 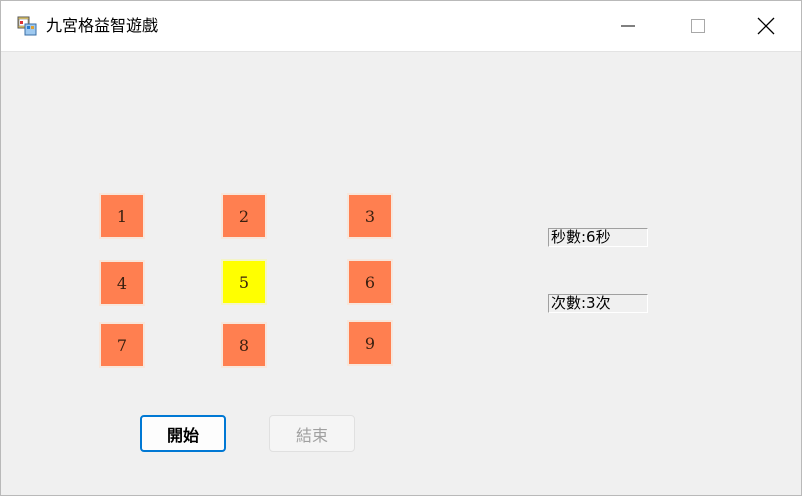 I want to click on tile-1: 1, so click(x=122, y=216).